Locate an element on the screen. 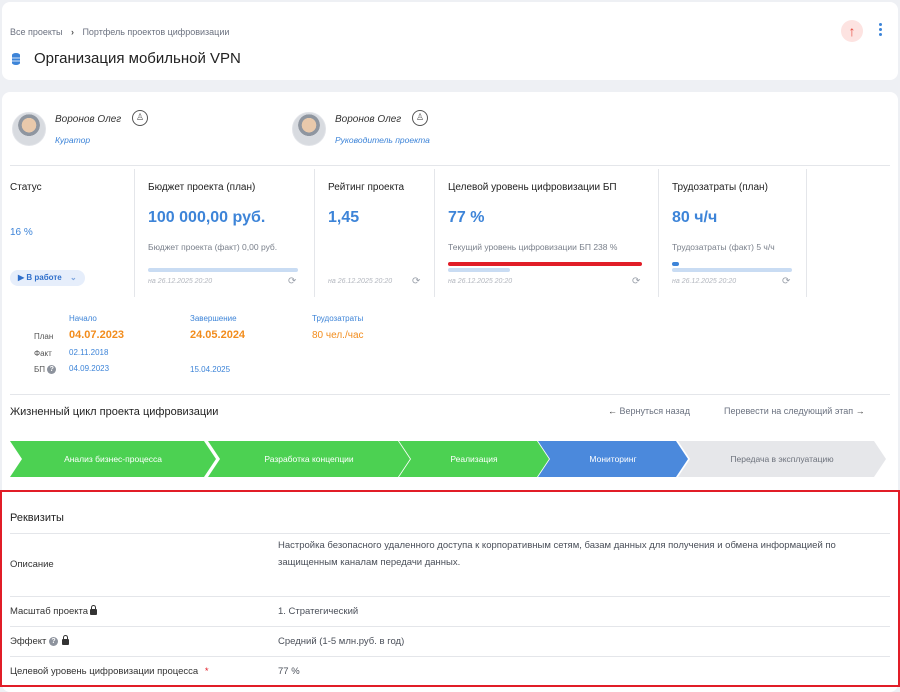 Image resolution: width=900 pixels, height=692 pixels. schedule-row-bp: БП ? is located at coordinates (45, 370).